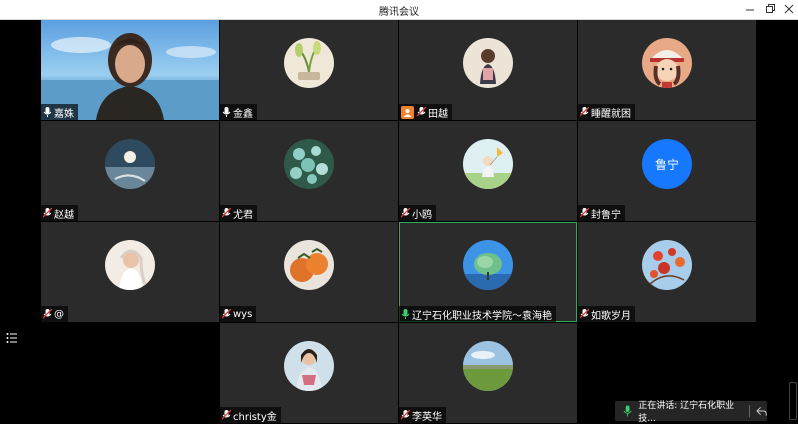 The height and width of the screenshot is (424, 798). Describe the element at coordinates (793, 401) in the screenshot. I see `edge-handle` at that location.